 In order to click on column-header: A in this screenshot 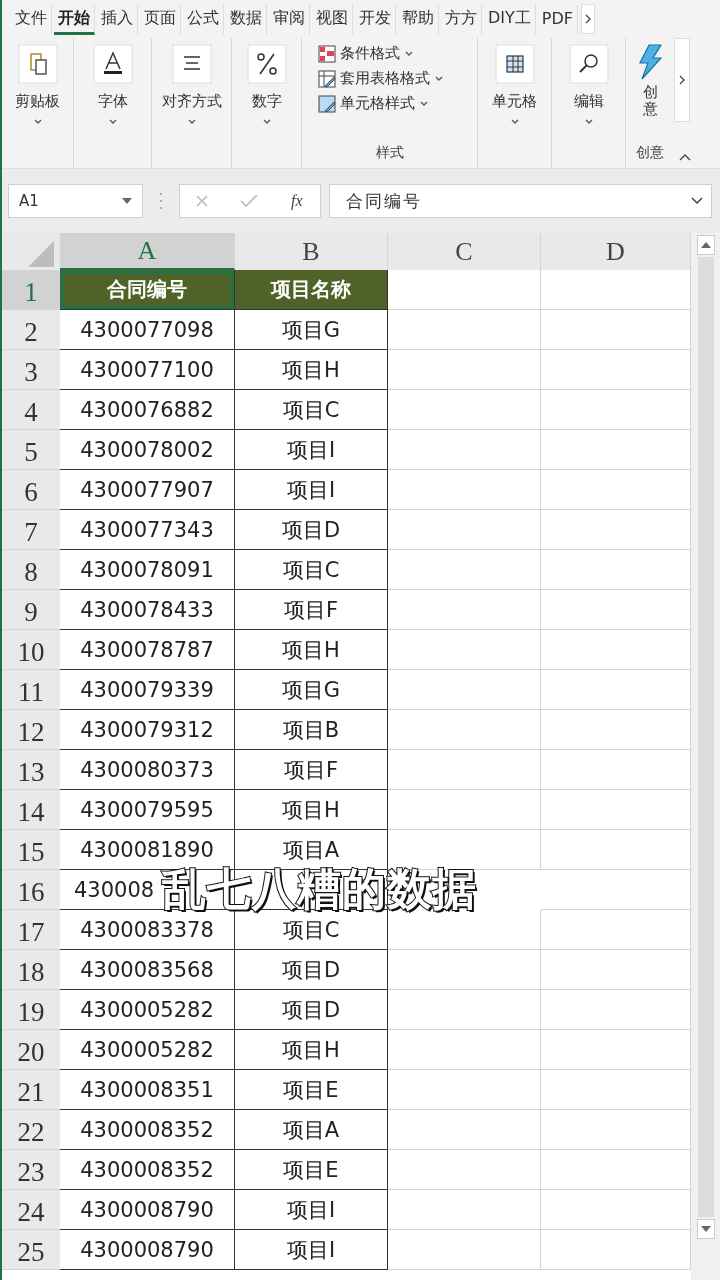, I will do `click(147, 251)`.